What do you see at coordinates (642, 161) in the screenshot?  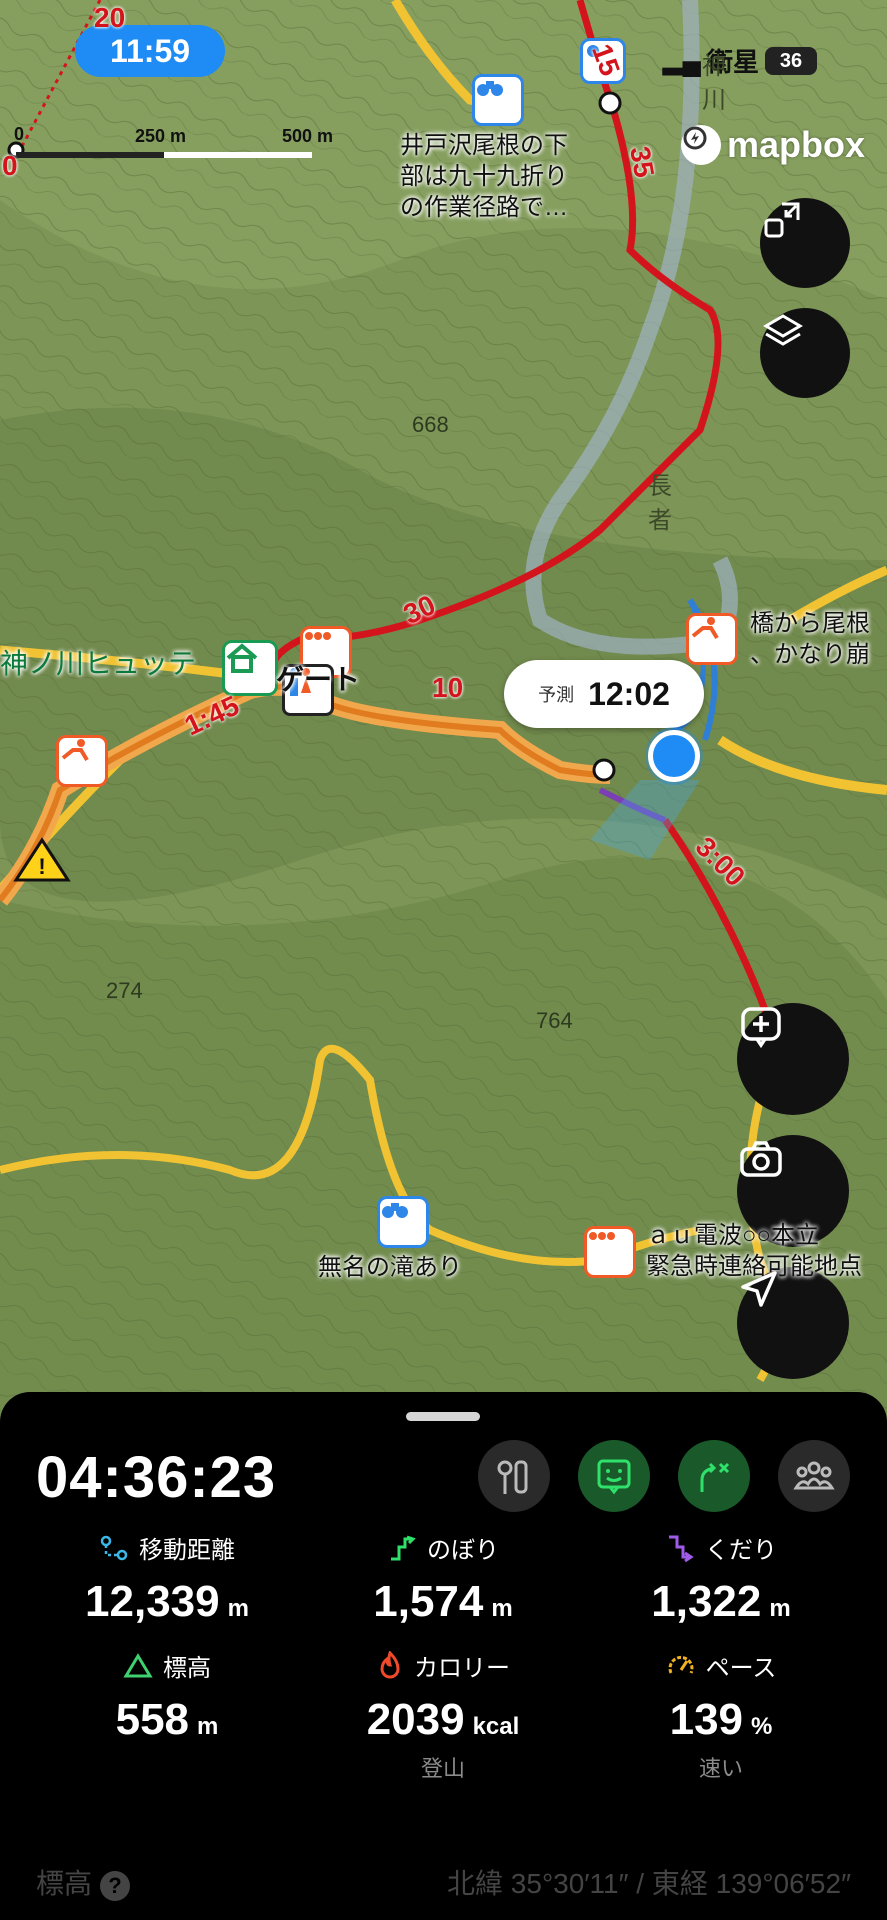 I see `route-mark-35: 35` at bounding box center [642, 161].